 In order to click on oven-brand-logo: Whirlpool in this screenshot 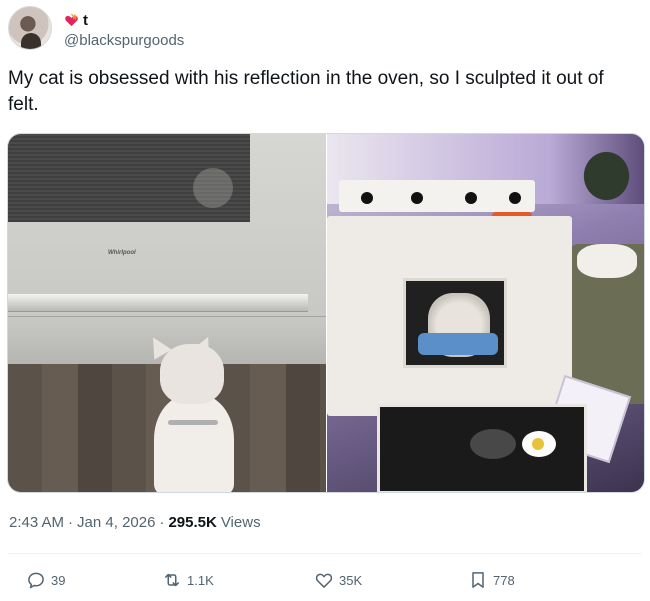, I will do `click(122, 253)`.